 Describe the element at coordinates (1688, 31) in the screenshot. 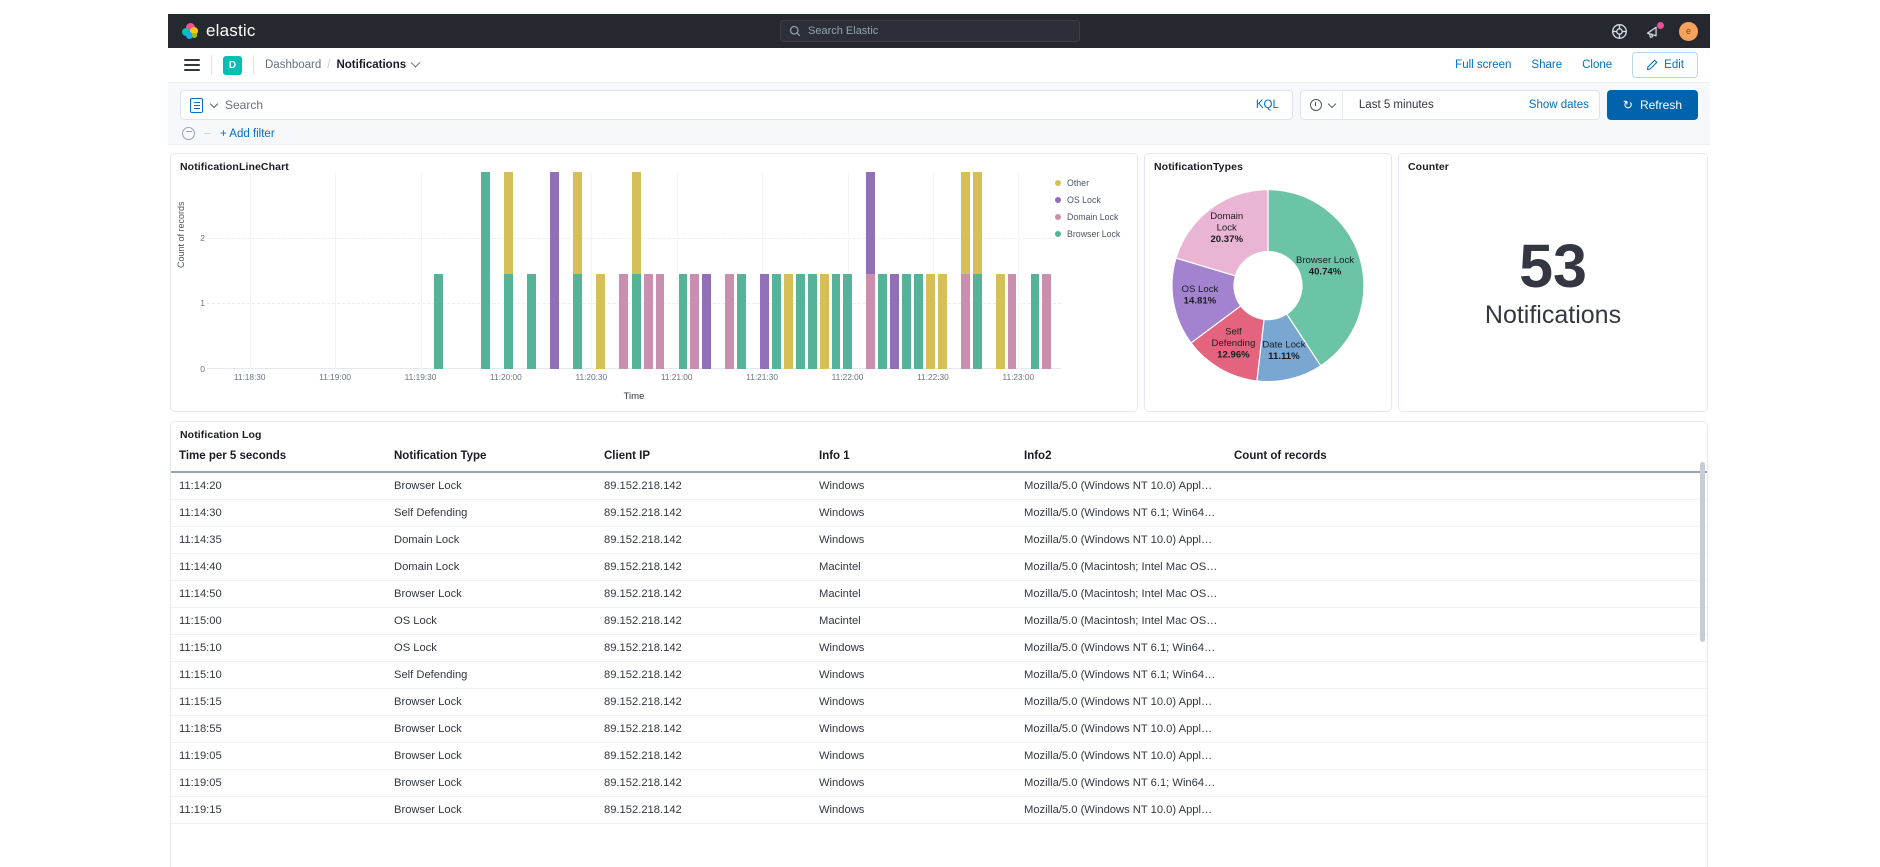

I see `avatar: e` at that location.